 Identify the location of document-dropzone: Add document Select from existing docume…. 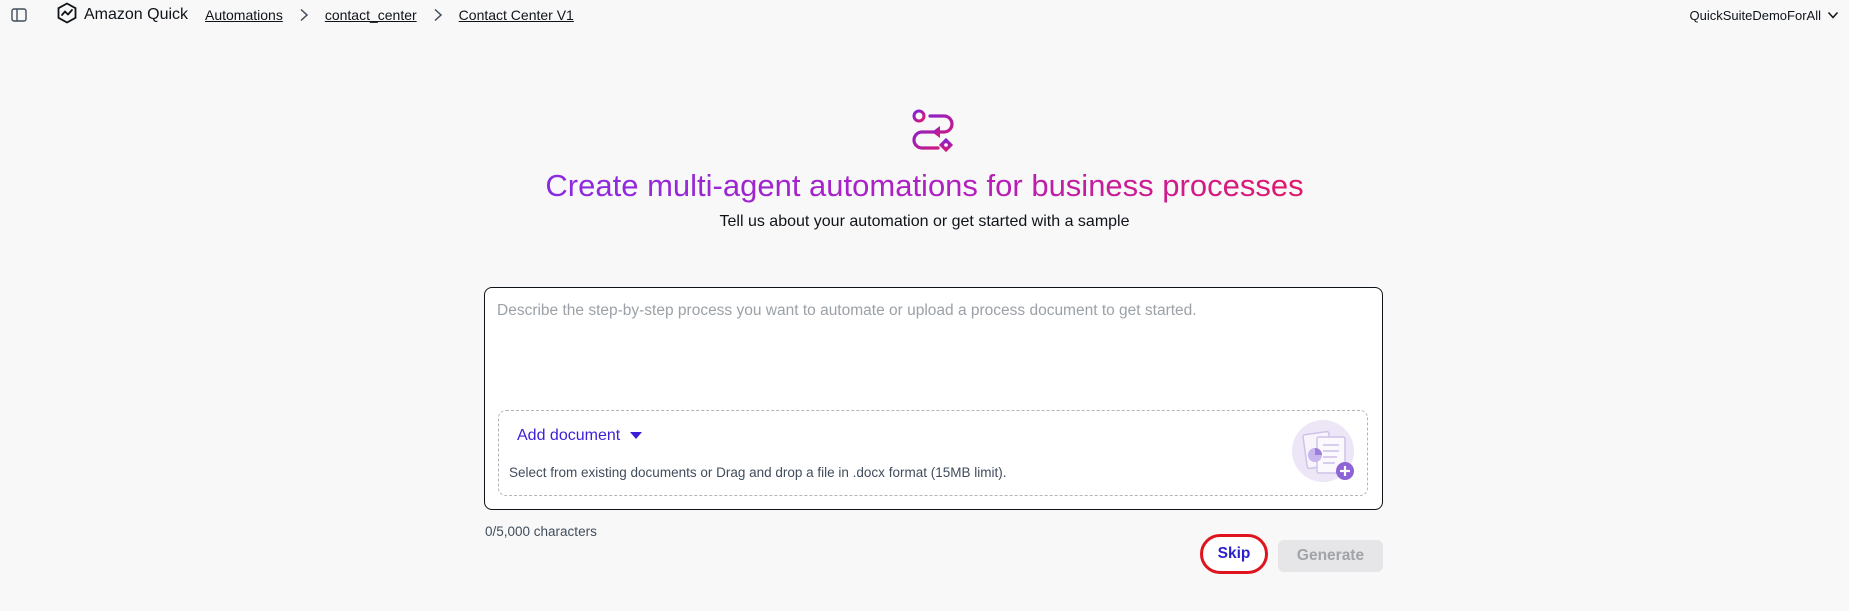
(933, 453).